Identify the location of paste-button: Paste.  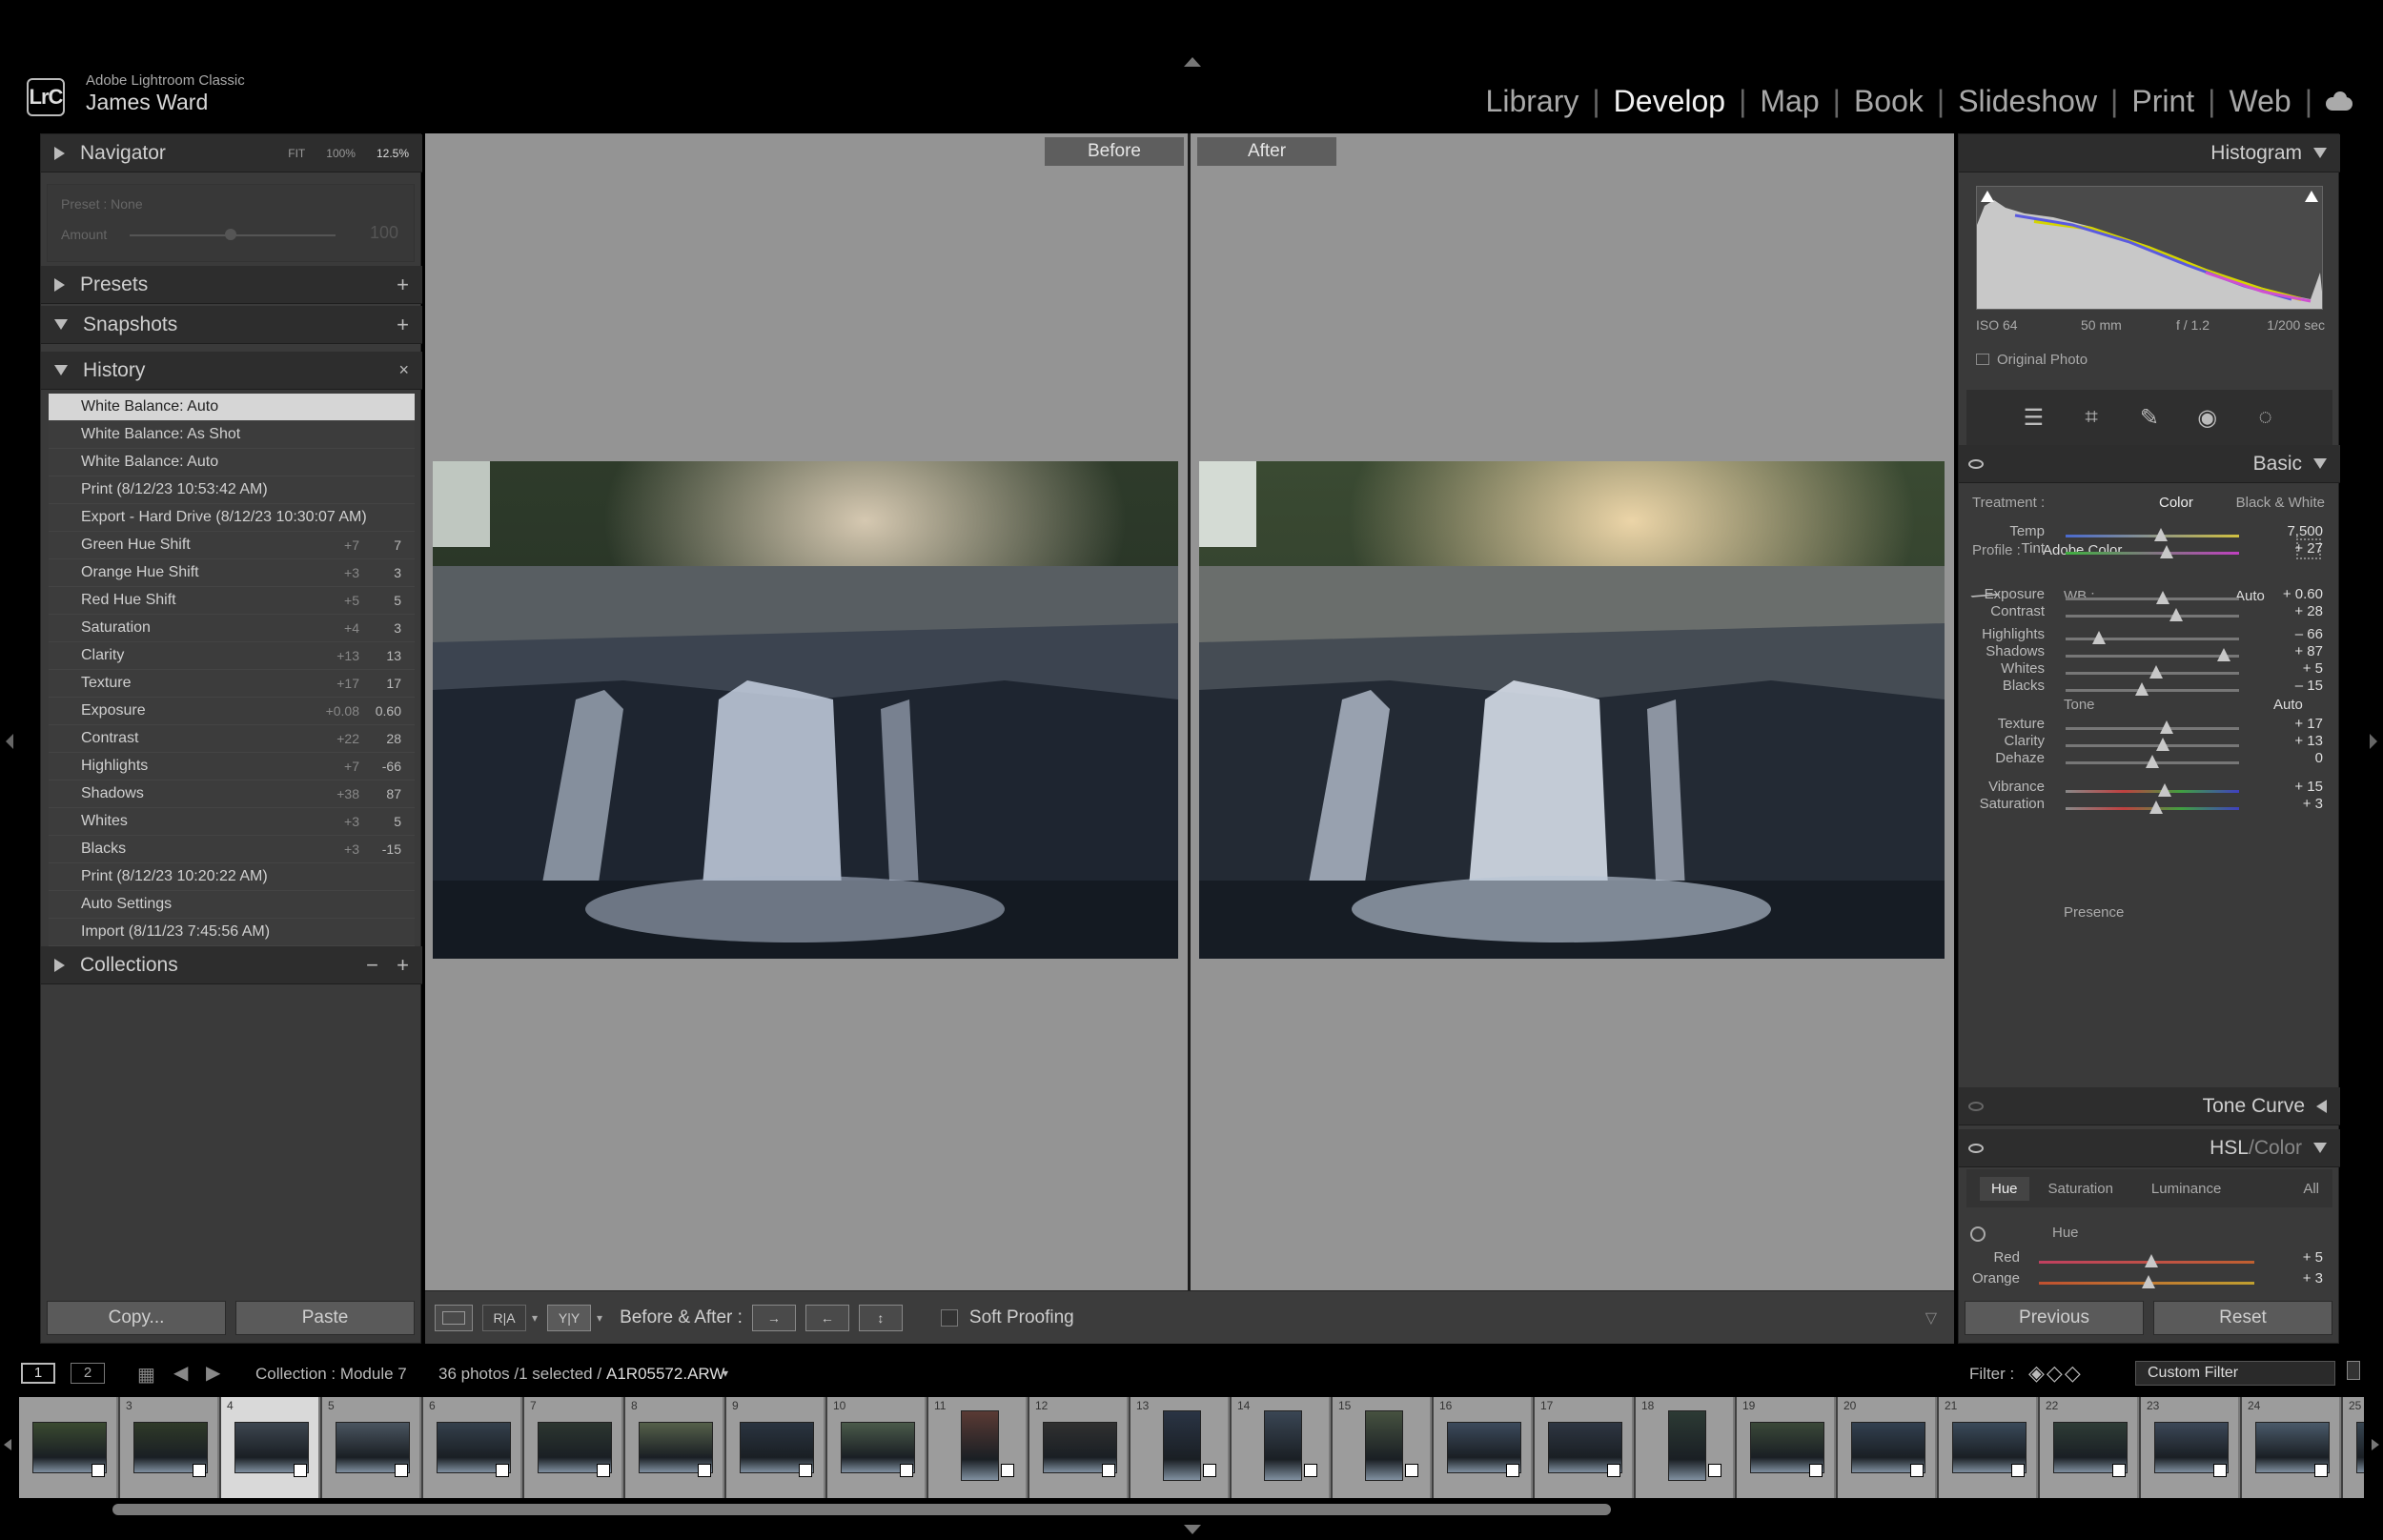
(325, 1318).